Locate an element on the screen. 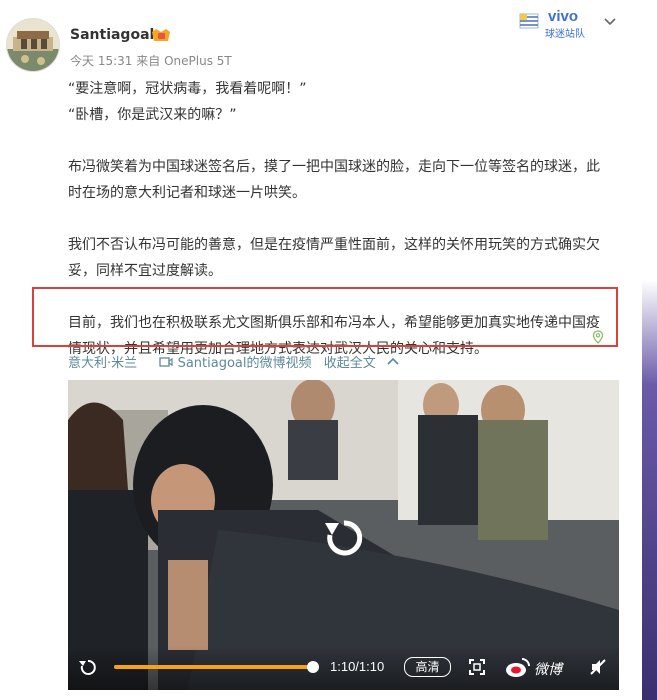 This screenshot has width=657, height=700. progress-bar is located at coordinates (216, 667).